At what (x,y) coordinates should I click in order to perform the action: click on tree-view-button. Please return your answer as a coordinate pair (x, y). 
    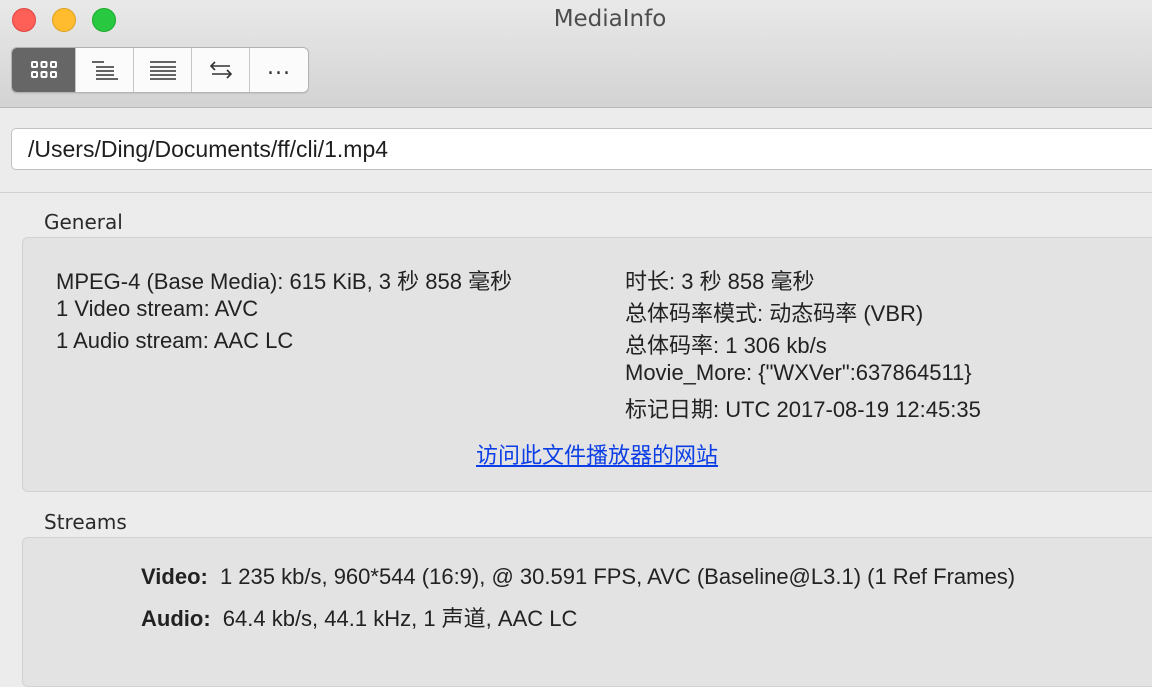
    Looking at the image, I should click on (105, 70).